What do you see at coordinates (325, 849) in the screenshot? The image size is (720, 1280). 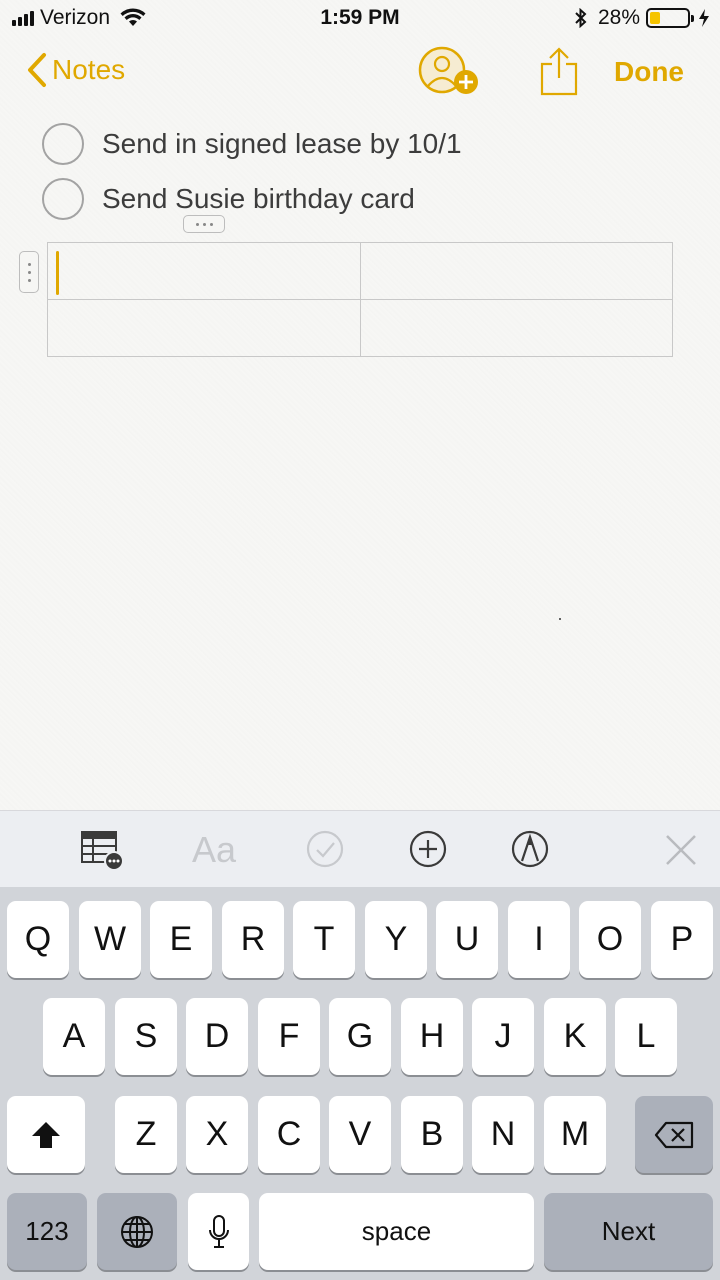 I see `checklist-icon` at bounding box center [325, 849].